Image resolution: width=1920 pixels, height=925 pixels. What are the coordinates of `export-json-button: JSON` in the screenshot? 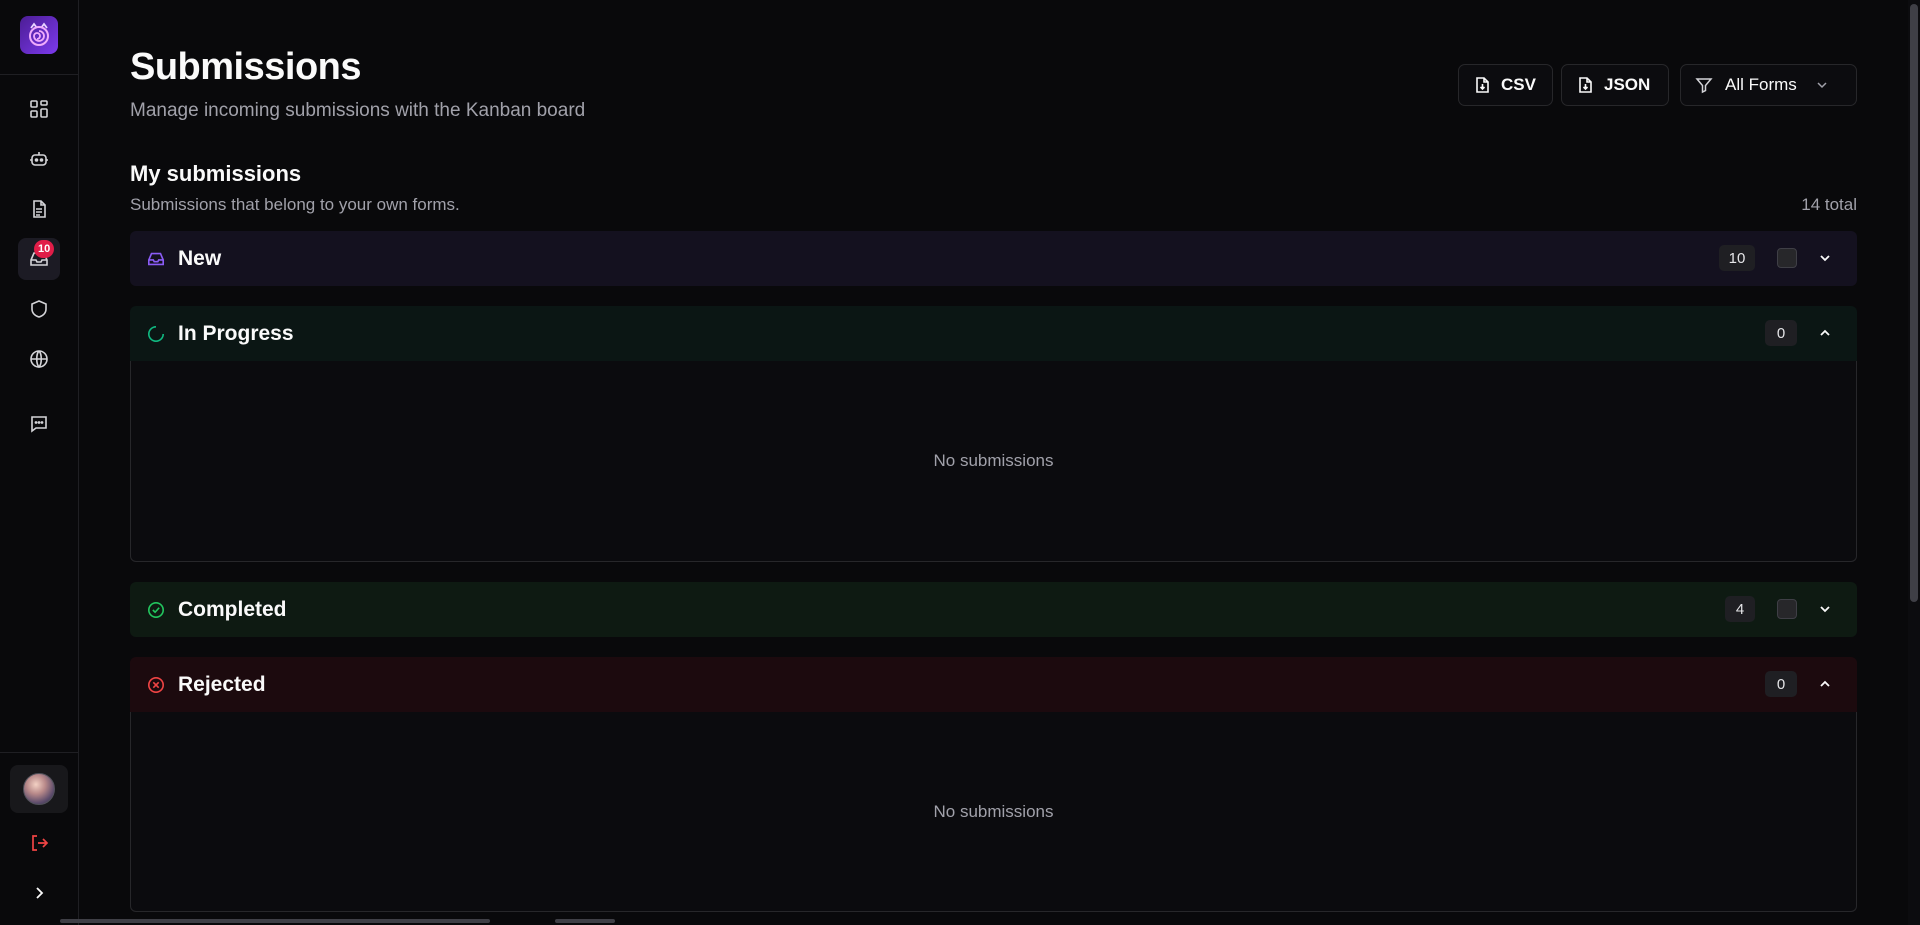 It's located at (1615, 85).